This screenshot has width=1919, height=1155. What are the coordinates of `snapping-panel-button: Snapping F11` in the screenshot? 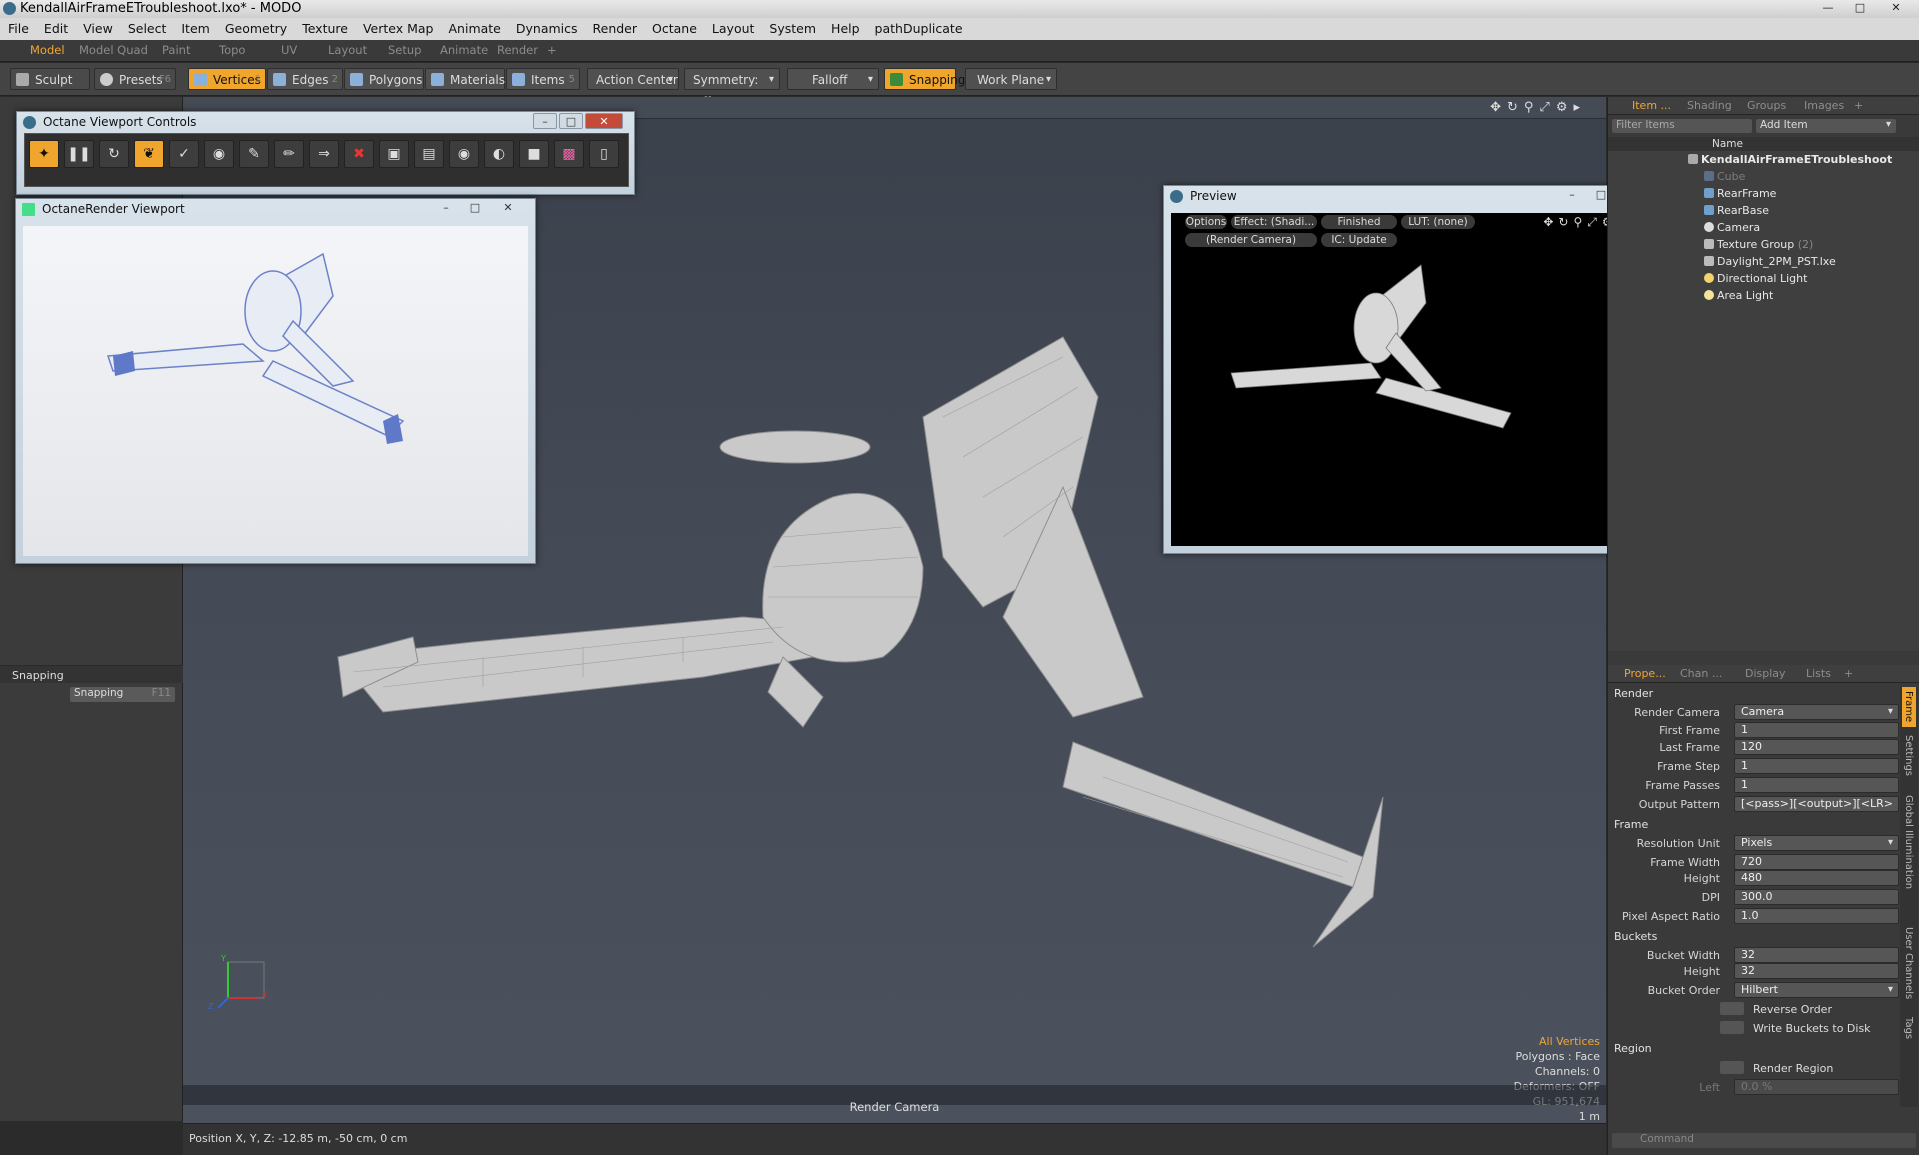 It's located at (122, 694).